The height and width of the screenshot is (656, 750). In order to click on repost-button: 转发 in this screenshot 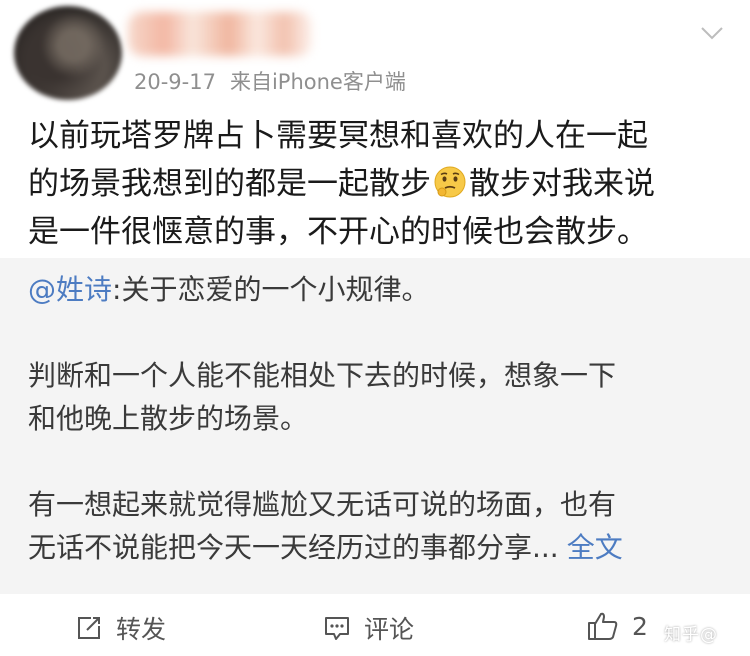, I will do `click(120, 628)`.